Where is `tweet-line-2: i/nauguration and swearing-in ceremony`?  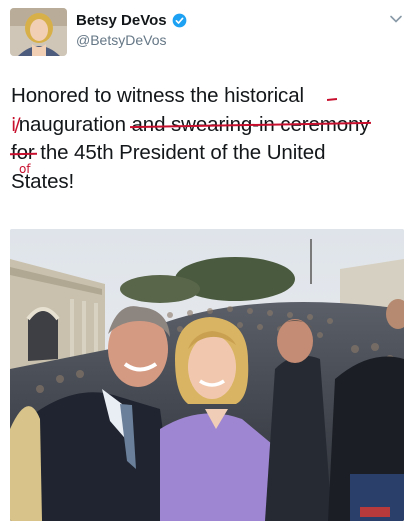 tweet-line-2: i/nauguration and swearing-in ceremony is located at coordinates (190, 124).